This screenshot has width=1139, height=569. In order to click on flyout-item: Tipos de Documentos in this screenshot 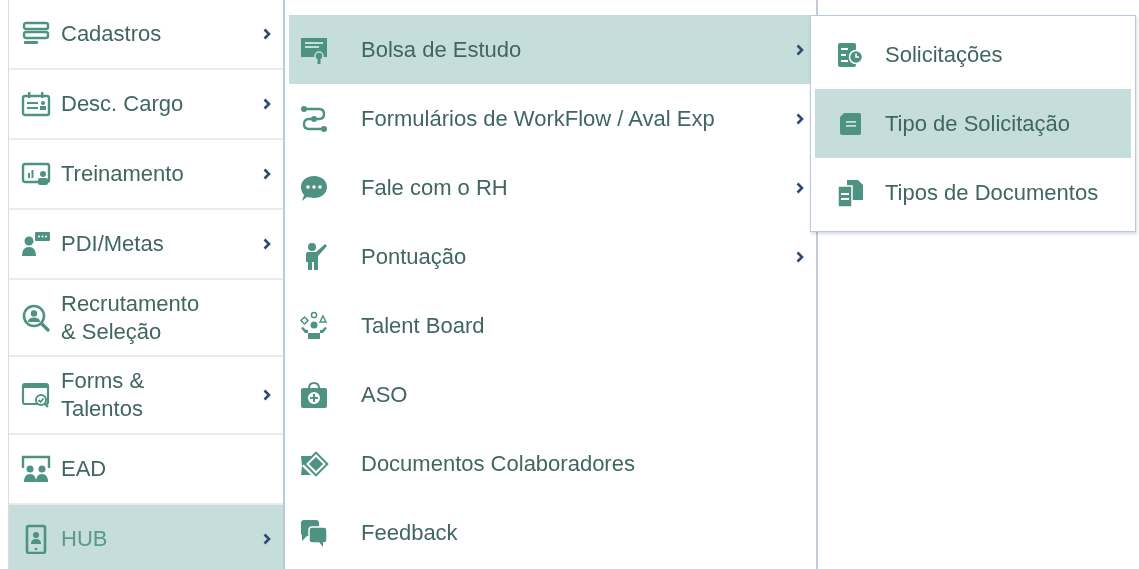, I will do `click(973, 192)`.